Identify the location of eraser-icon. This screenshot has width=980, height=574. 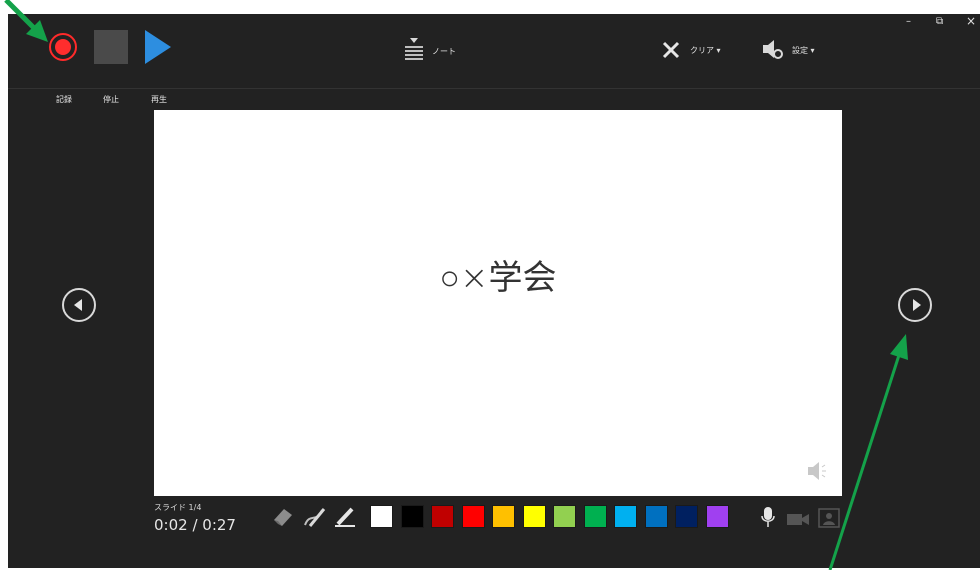
(283, 517).